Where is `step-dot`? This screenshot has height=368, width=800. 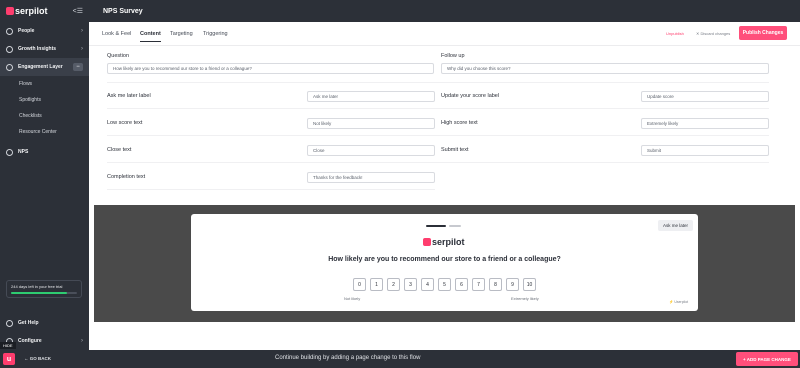 step-dot is located at coordinates (455, 226).